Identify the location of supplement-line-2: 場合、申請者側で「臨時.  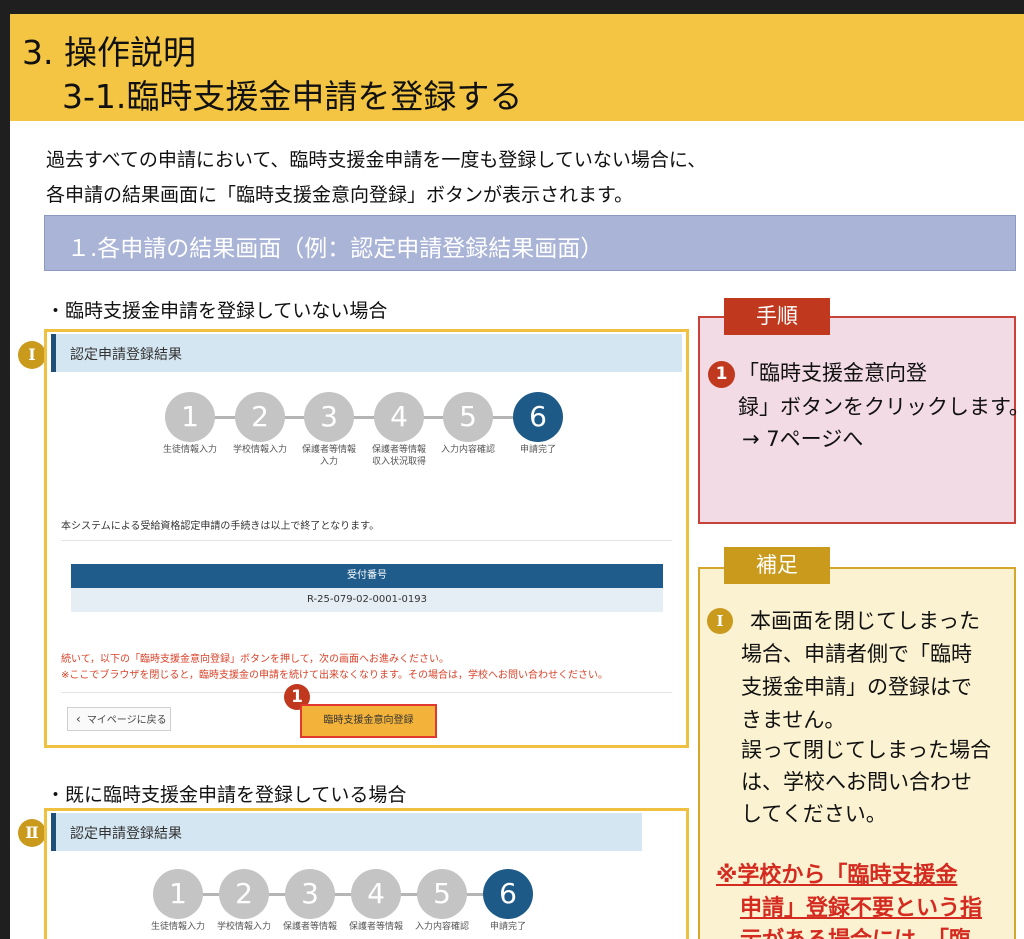
(856, 654).